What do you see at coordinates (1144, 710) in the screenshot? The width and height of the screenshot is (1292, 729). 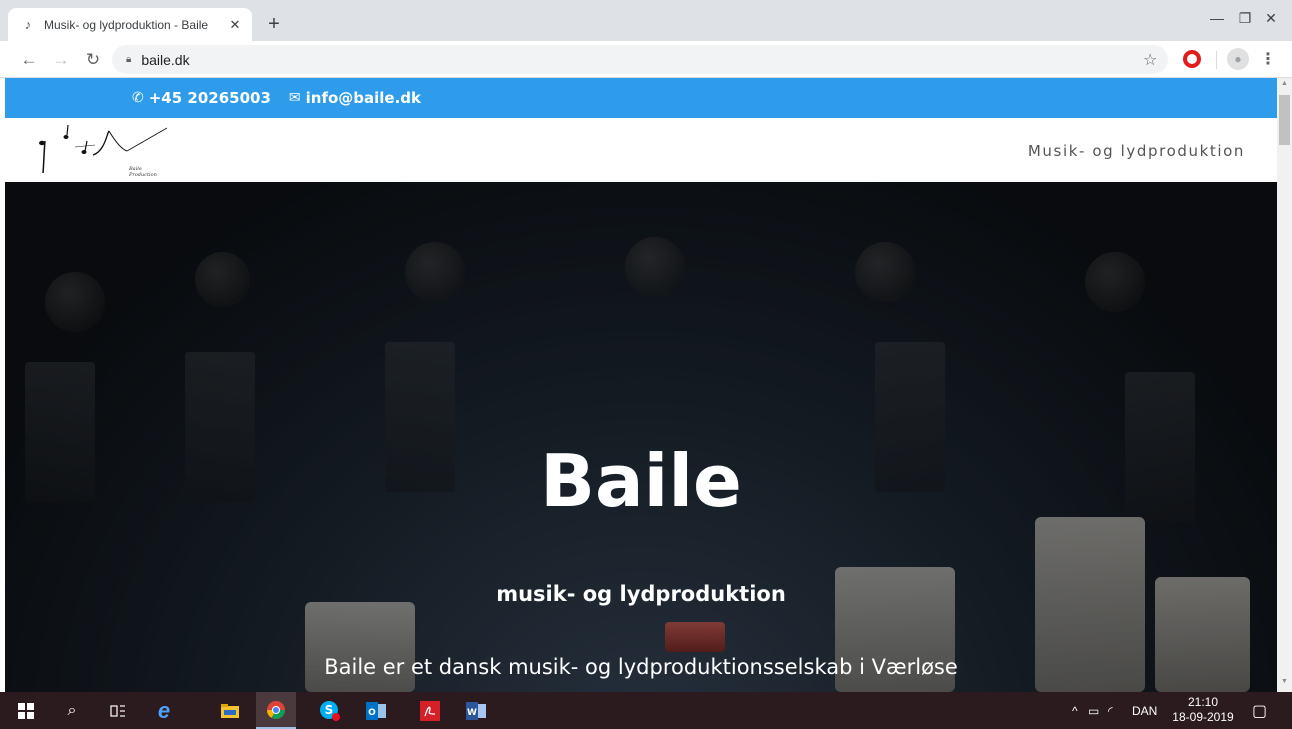 I see `language-indicator: DAN` at bounding box center [1144, 710].